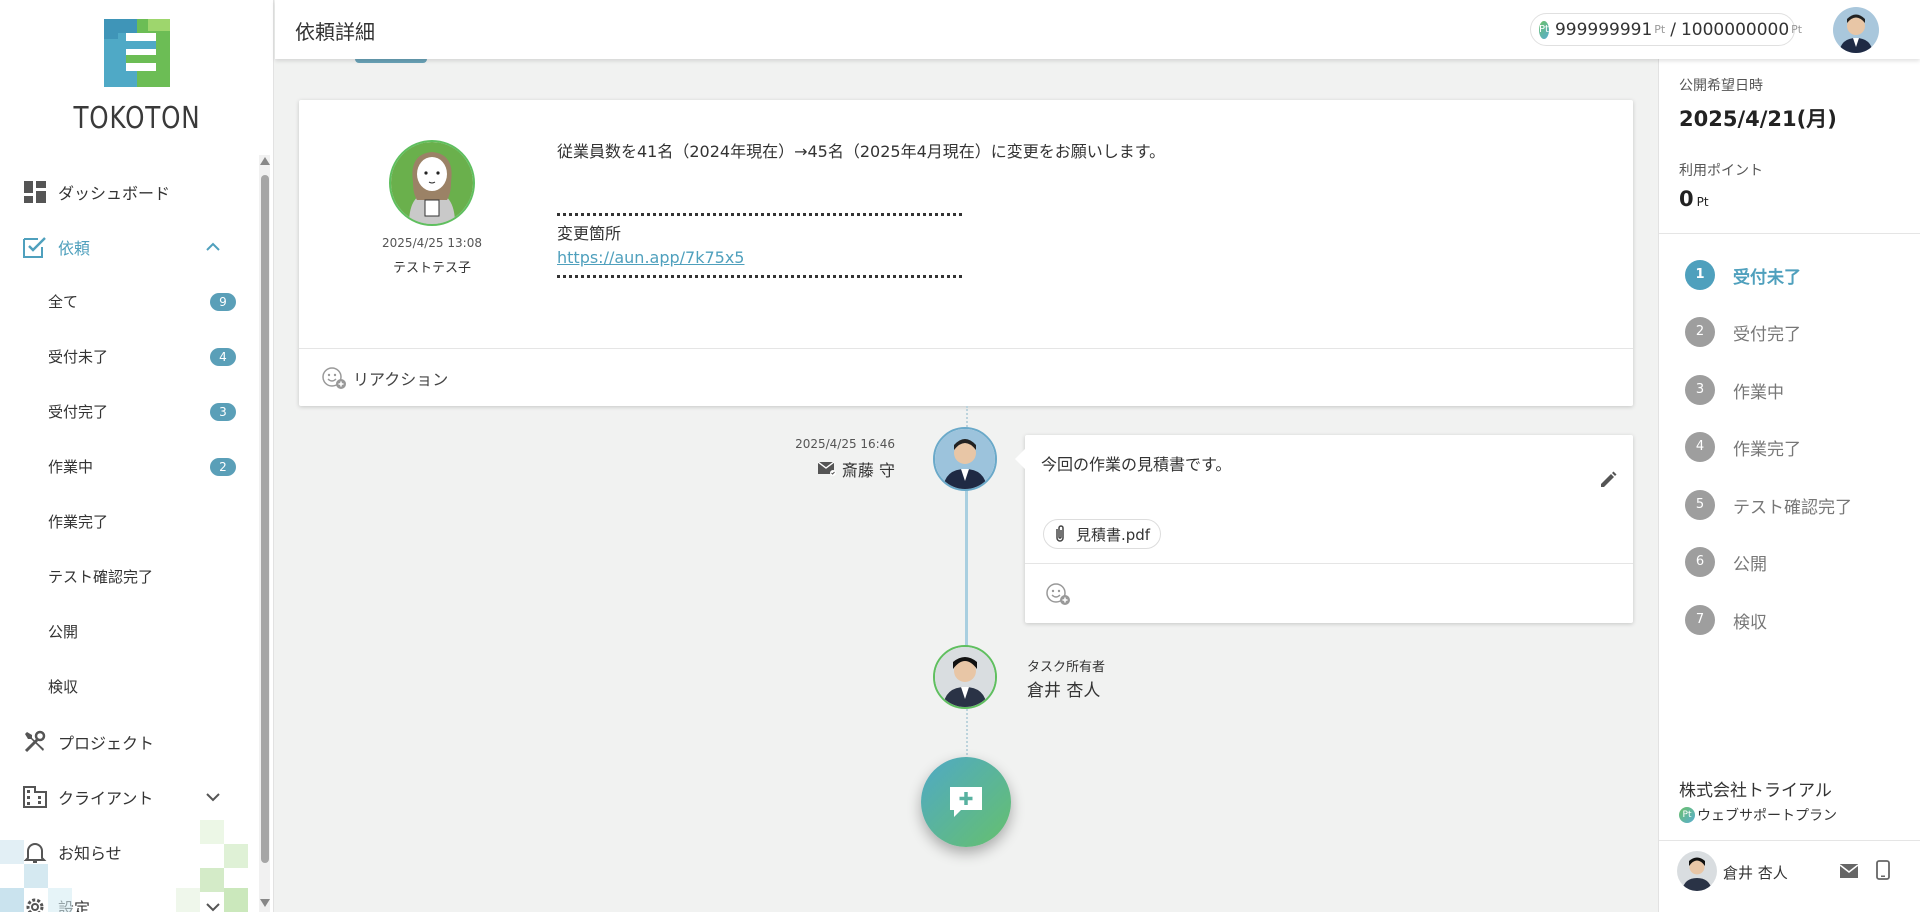 Image resolution: width=1920 pixels, height=912 pixels. Describe the element at coordinates (128, 191) in the screenshot. I see `sidebar-item-dashboard: ダッシュボード` at that location.